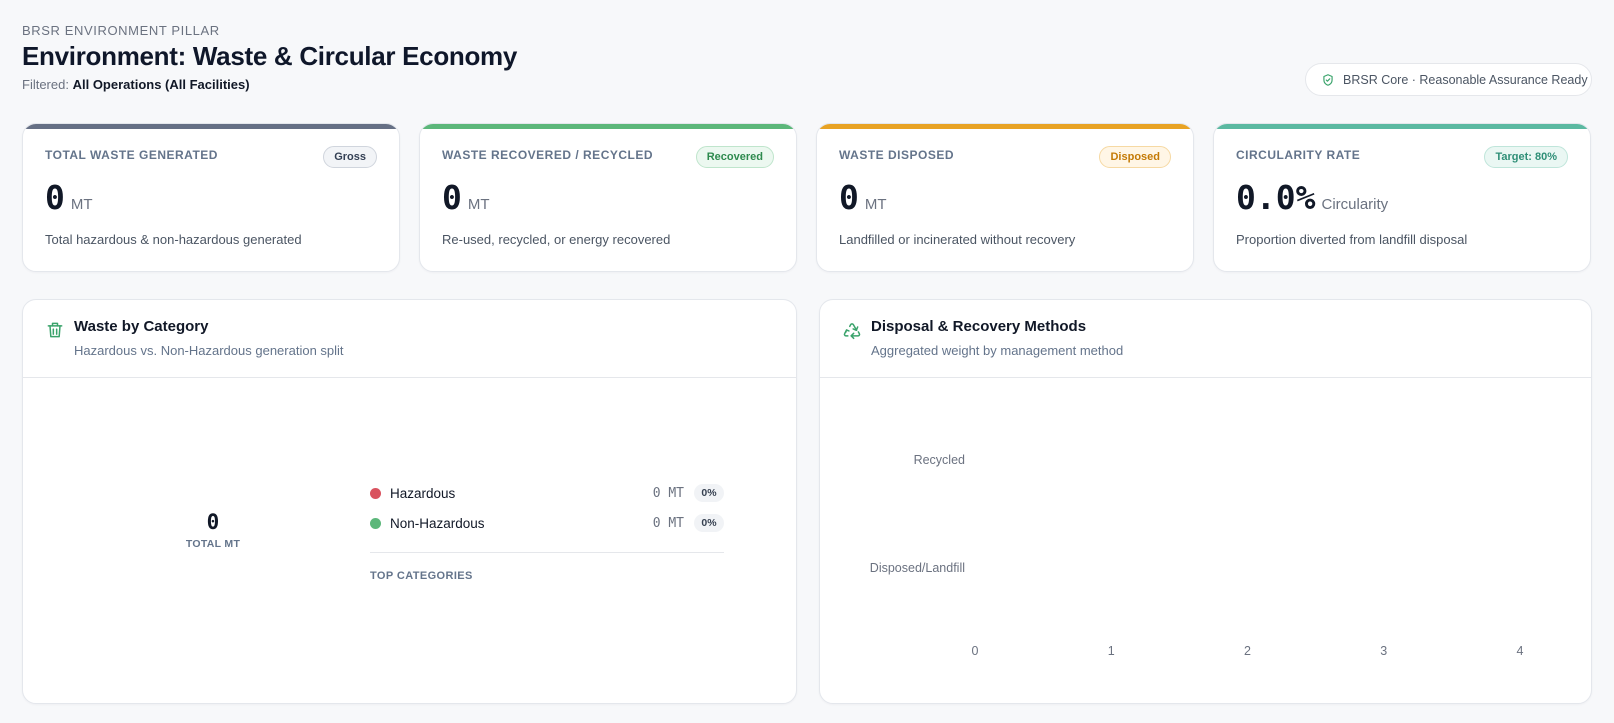  I want to click on filter-value: All Operations (All Facilities), so click(161, 84).